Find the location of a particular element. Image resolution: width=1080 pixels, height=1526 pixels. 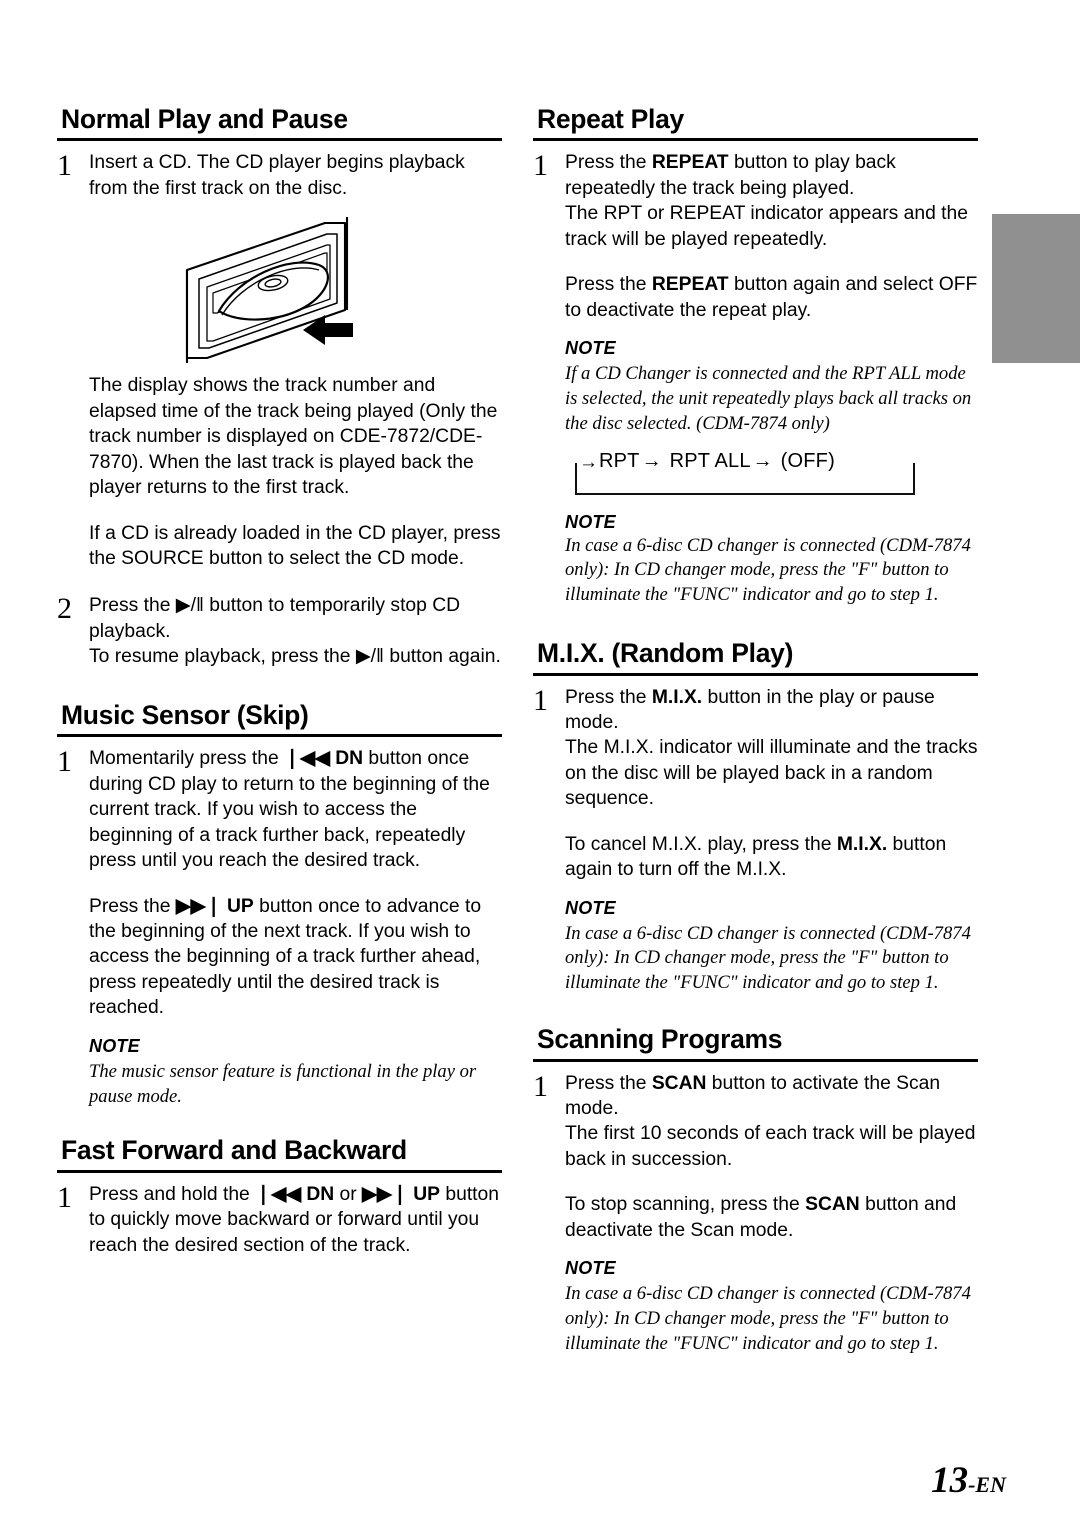

text-fragment: To stop scanning, press the is located at coordinates (685, 1205).